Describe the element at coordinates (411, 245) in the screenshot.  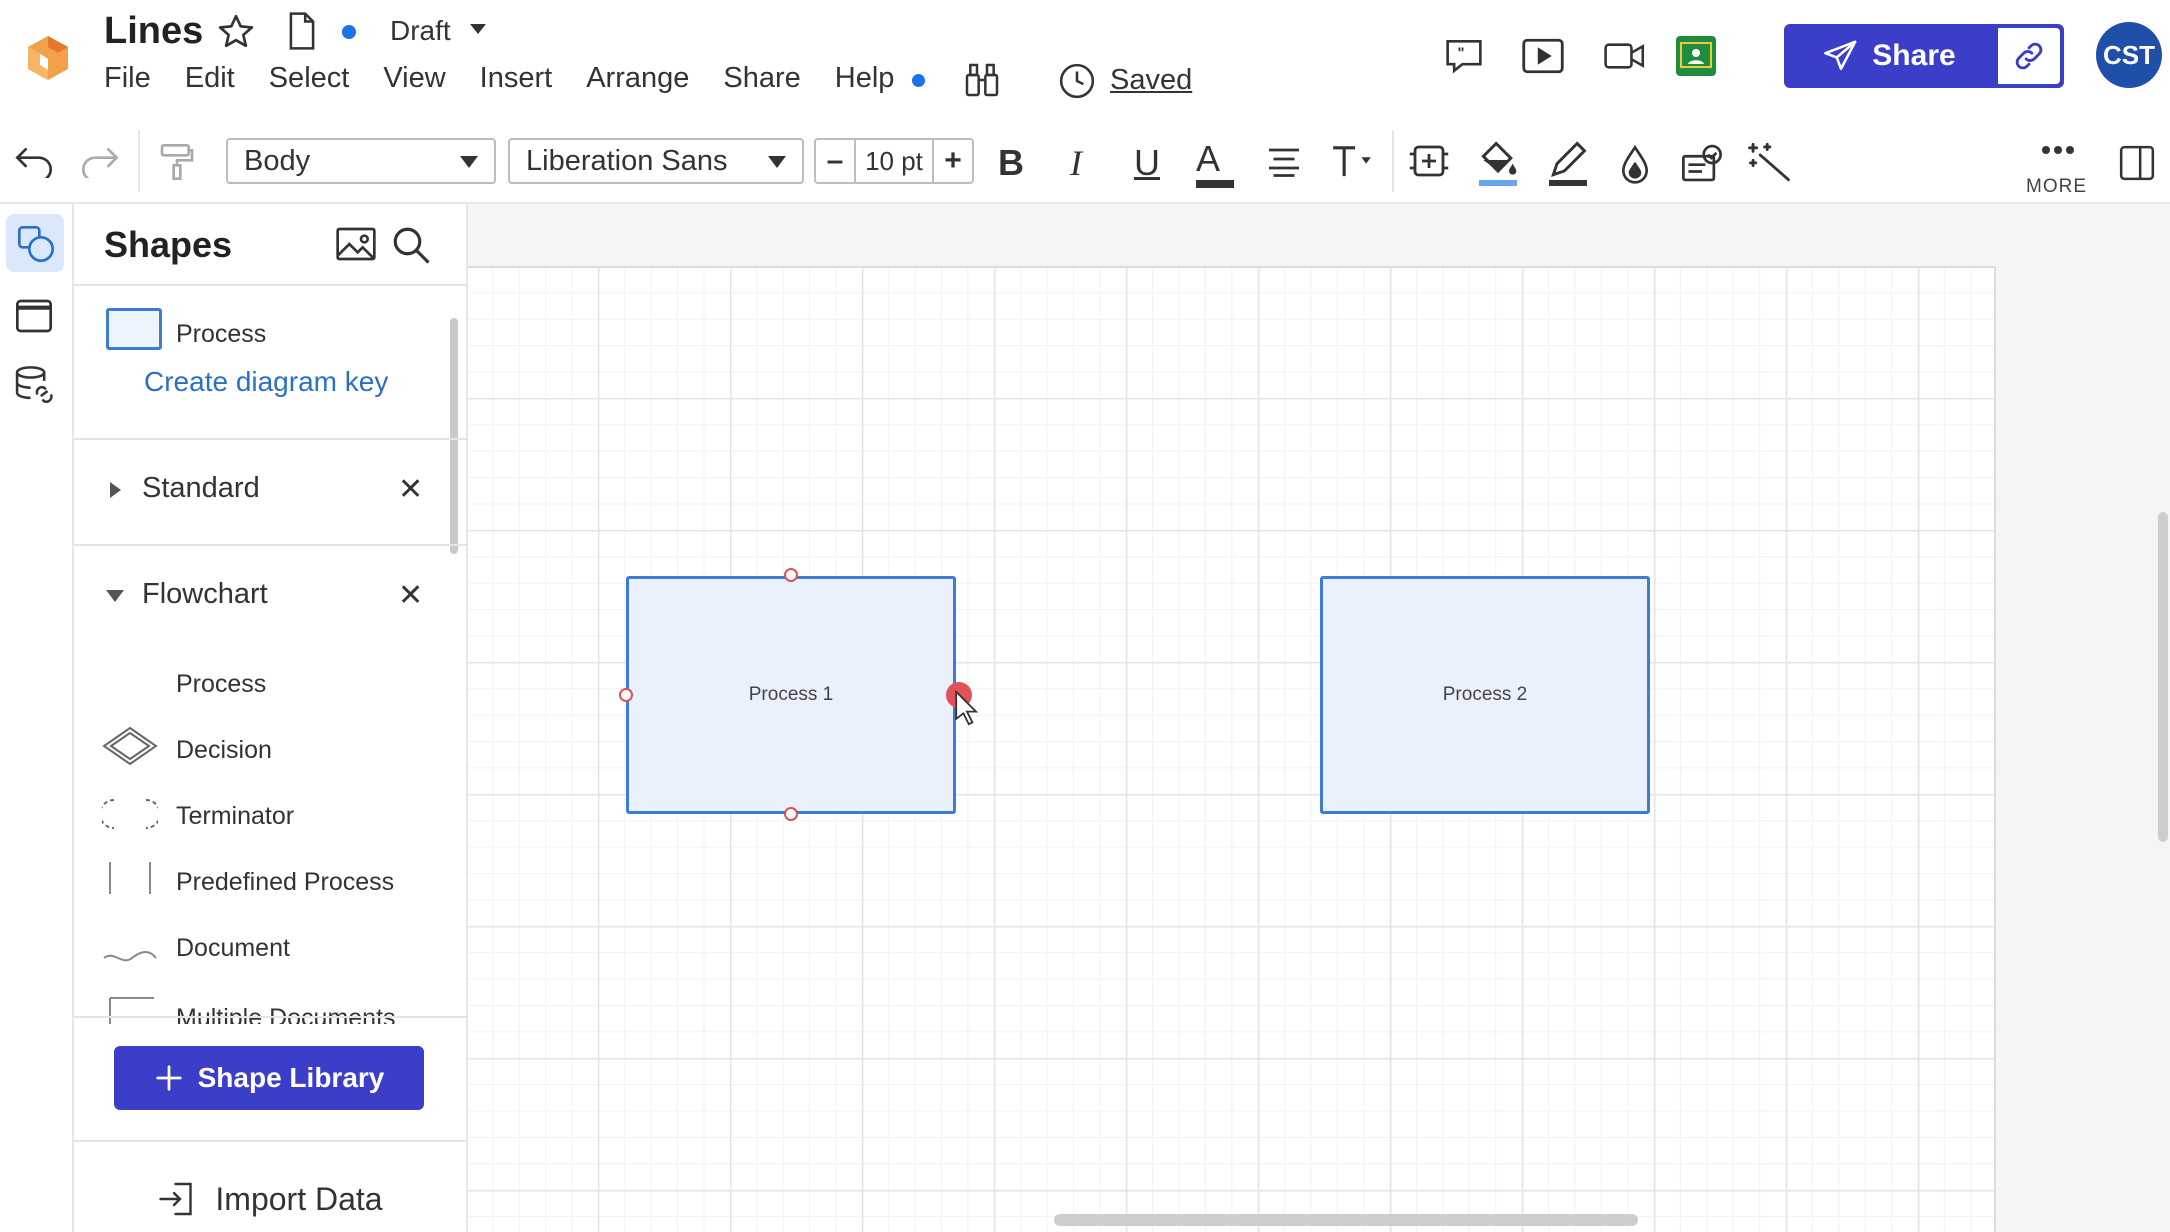
I see `search-icon` at that location.